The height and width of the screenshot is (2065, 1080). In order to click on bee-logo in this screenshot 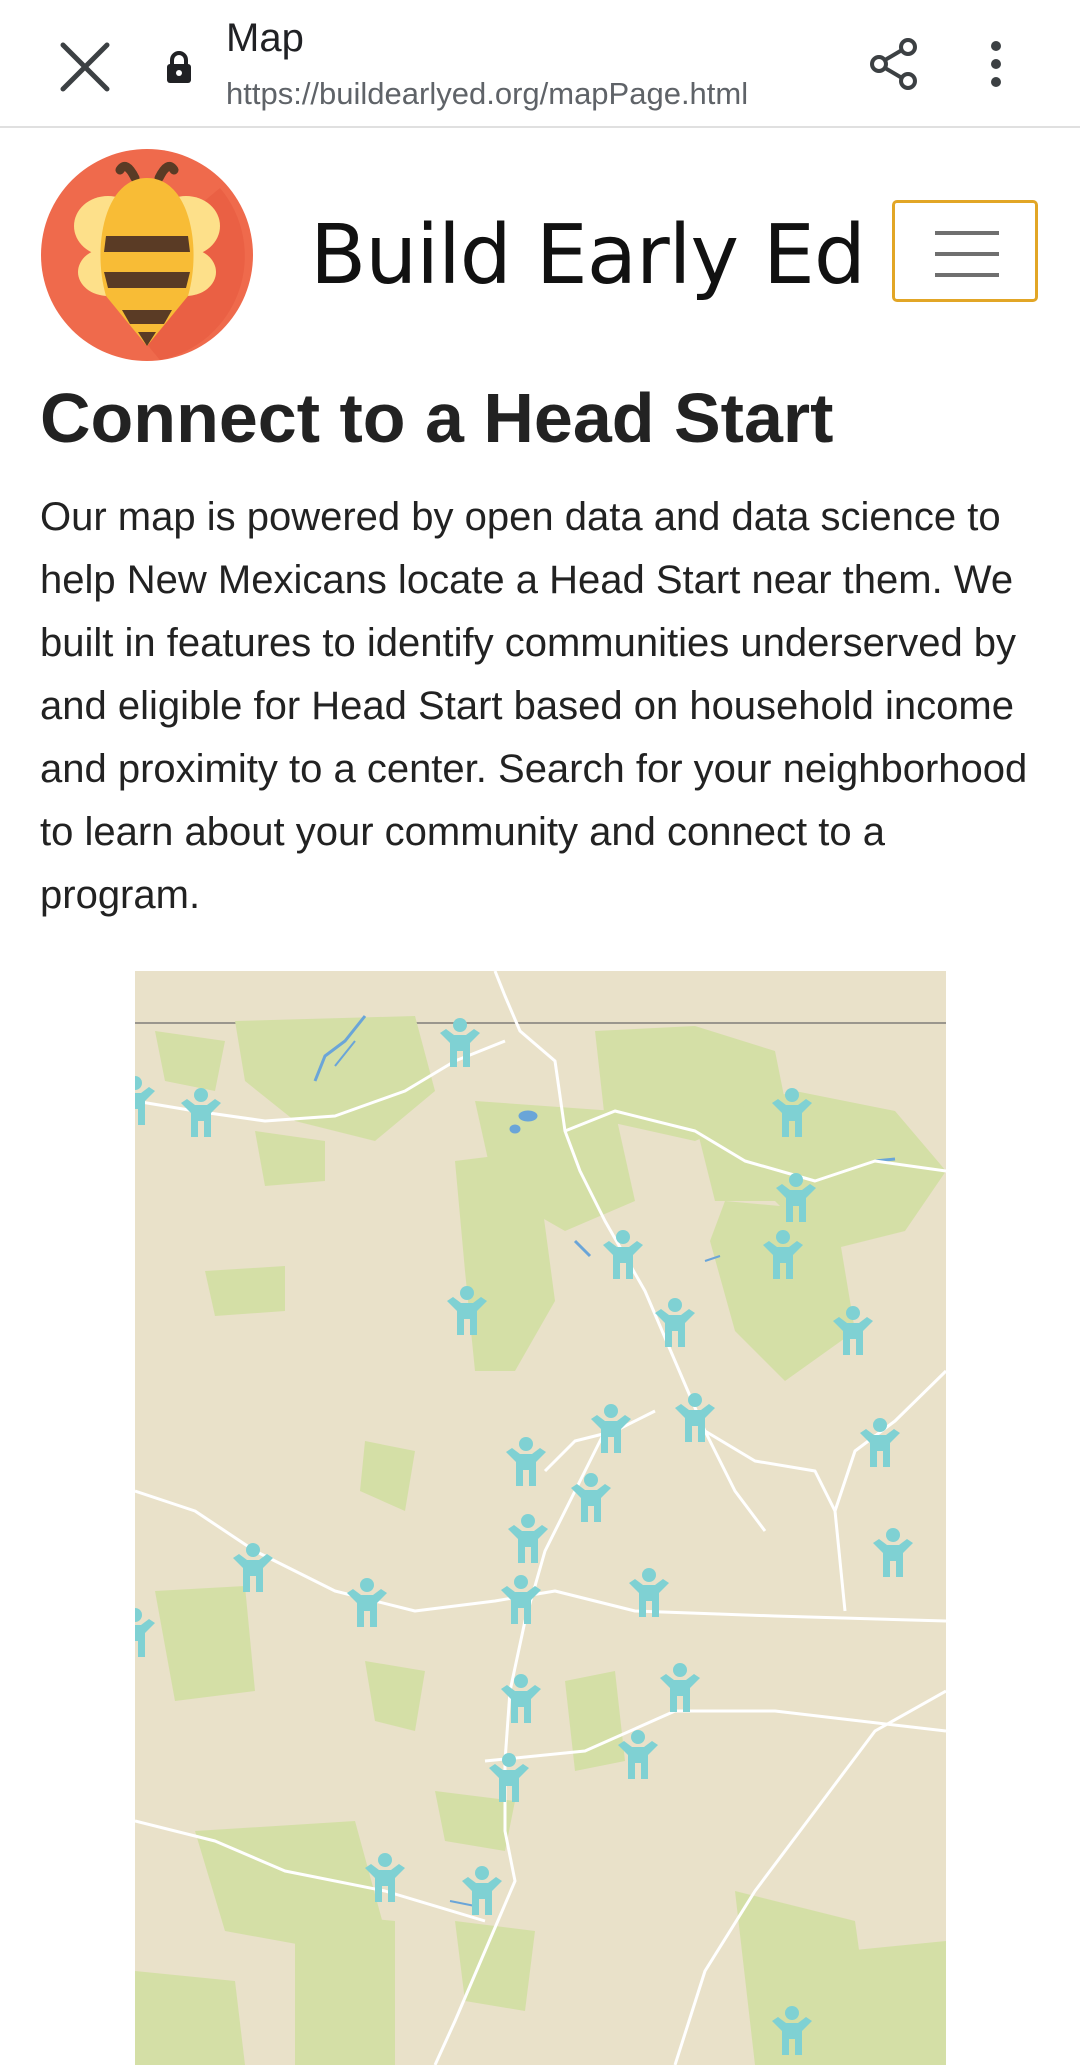, I will do `click(147, 255)`.